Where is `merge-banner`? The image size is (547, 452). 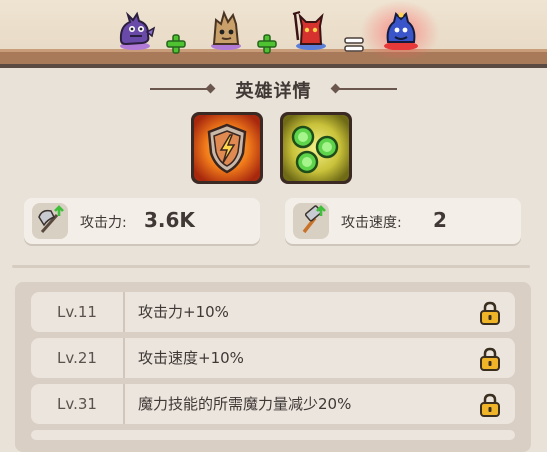
merge-banner is located at coordinates (273, 32).